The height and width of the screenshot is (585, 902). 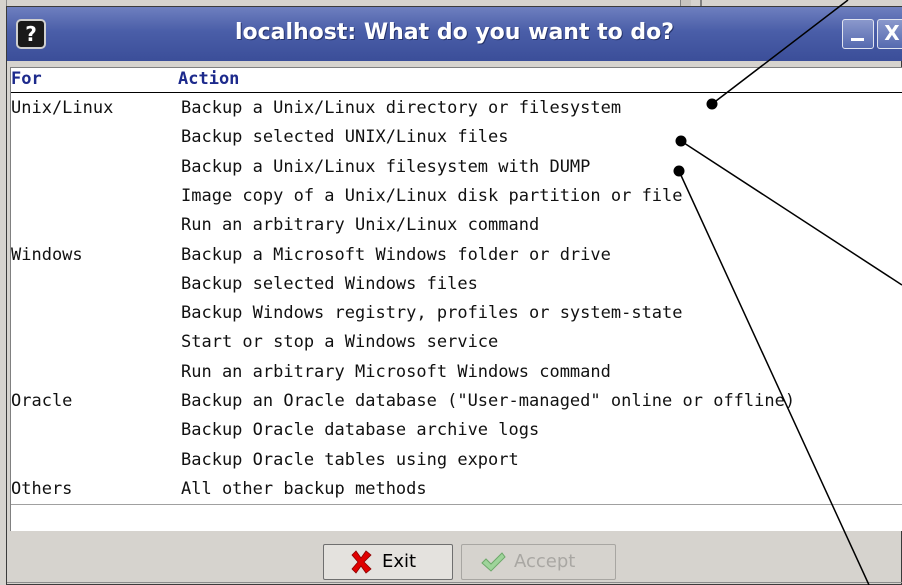 I want to click on row-action: Run an arbitrary Unix/Linux command, so click(x=360, y=225).